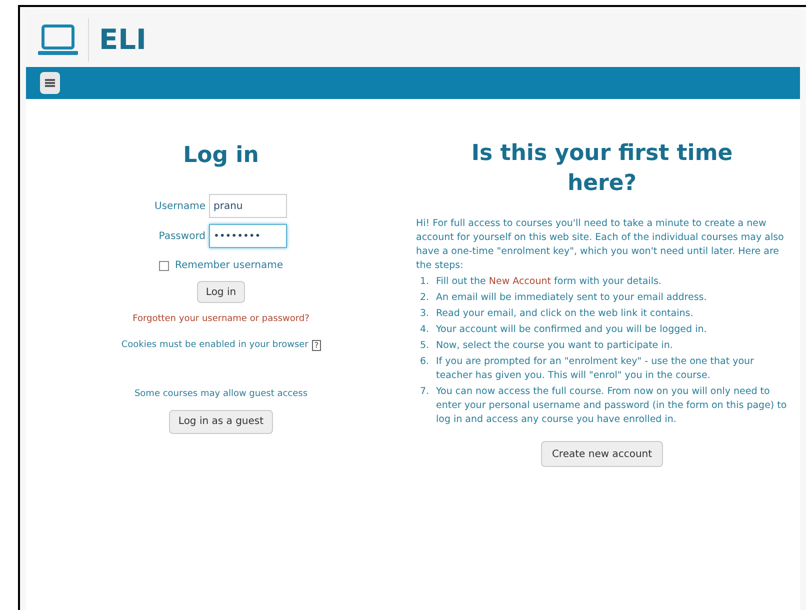  I want to click on input-field: pranu, so click(248, 206).